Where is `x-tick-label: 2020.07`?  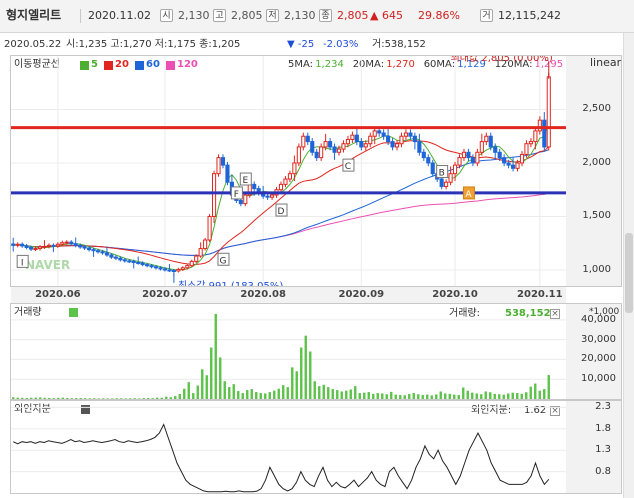 x-tick-label: 2020.07 is located at coordinates (165, 294).